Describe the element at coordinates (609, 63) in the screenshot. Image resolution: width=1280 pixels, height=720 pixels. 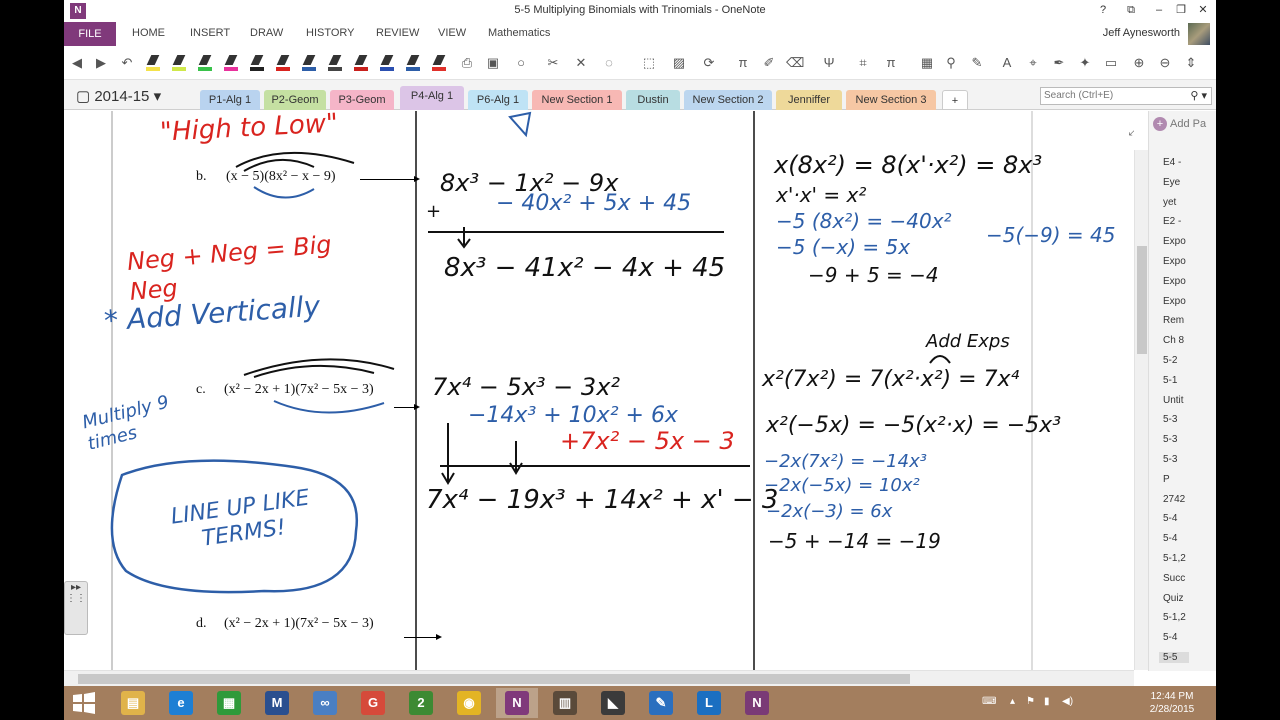
I see `lasso-icon: ◌` at that location.